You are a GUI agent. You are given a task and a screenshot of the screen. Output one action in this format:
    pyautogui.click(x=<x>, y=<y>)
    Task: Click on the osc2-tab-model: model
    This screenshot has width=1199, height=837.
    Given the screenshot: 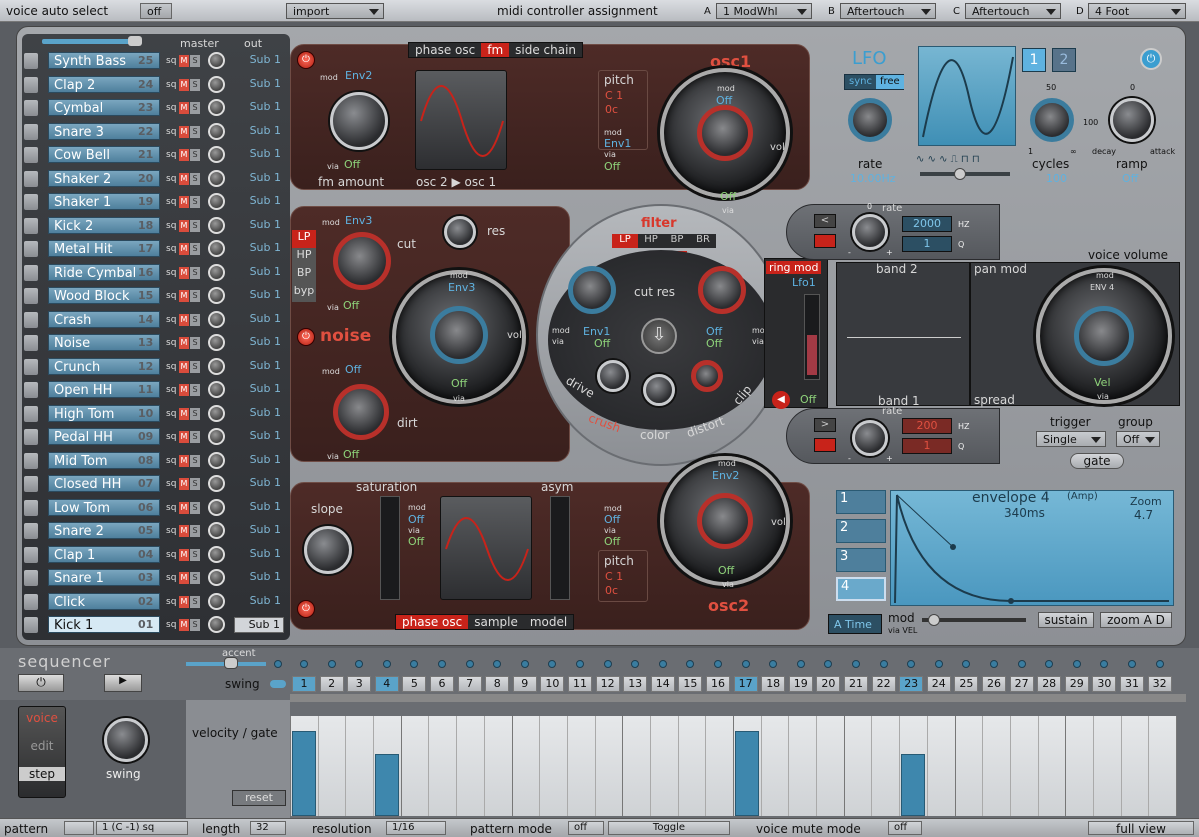 What is the action you would take?
    pyautogui.click(x=548, y=622)
    